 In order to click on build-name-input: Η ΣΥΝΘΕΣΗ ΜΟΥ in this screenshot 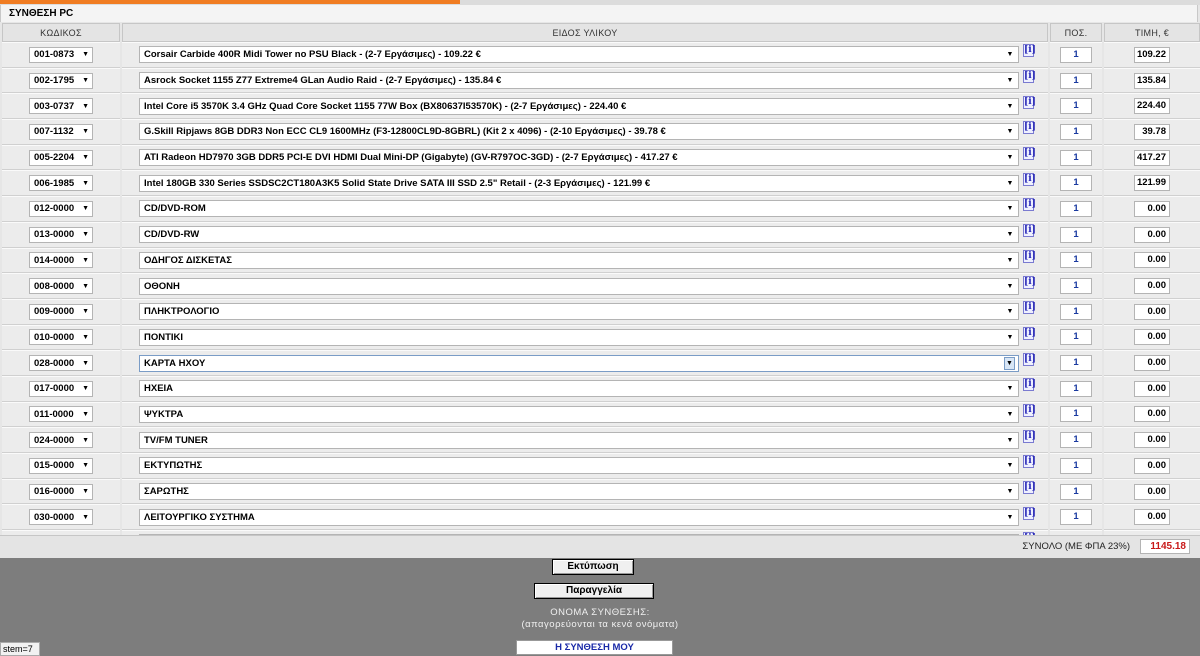, I will do `click(594, 647)`.